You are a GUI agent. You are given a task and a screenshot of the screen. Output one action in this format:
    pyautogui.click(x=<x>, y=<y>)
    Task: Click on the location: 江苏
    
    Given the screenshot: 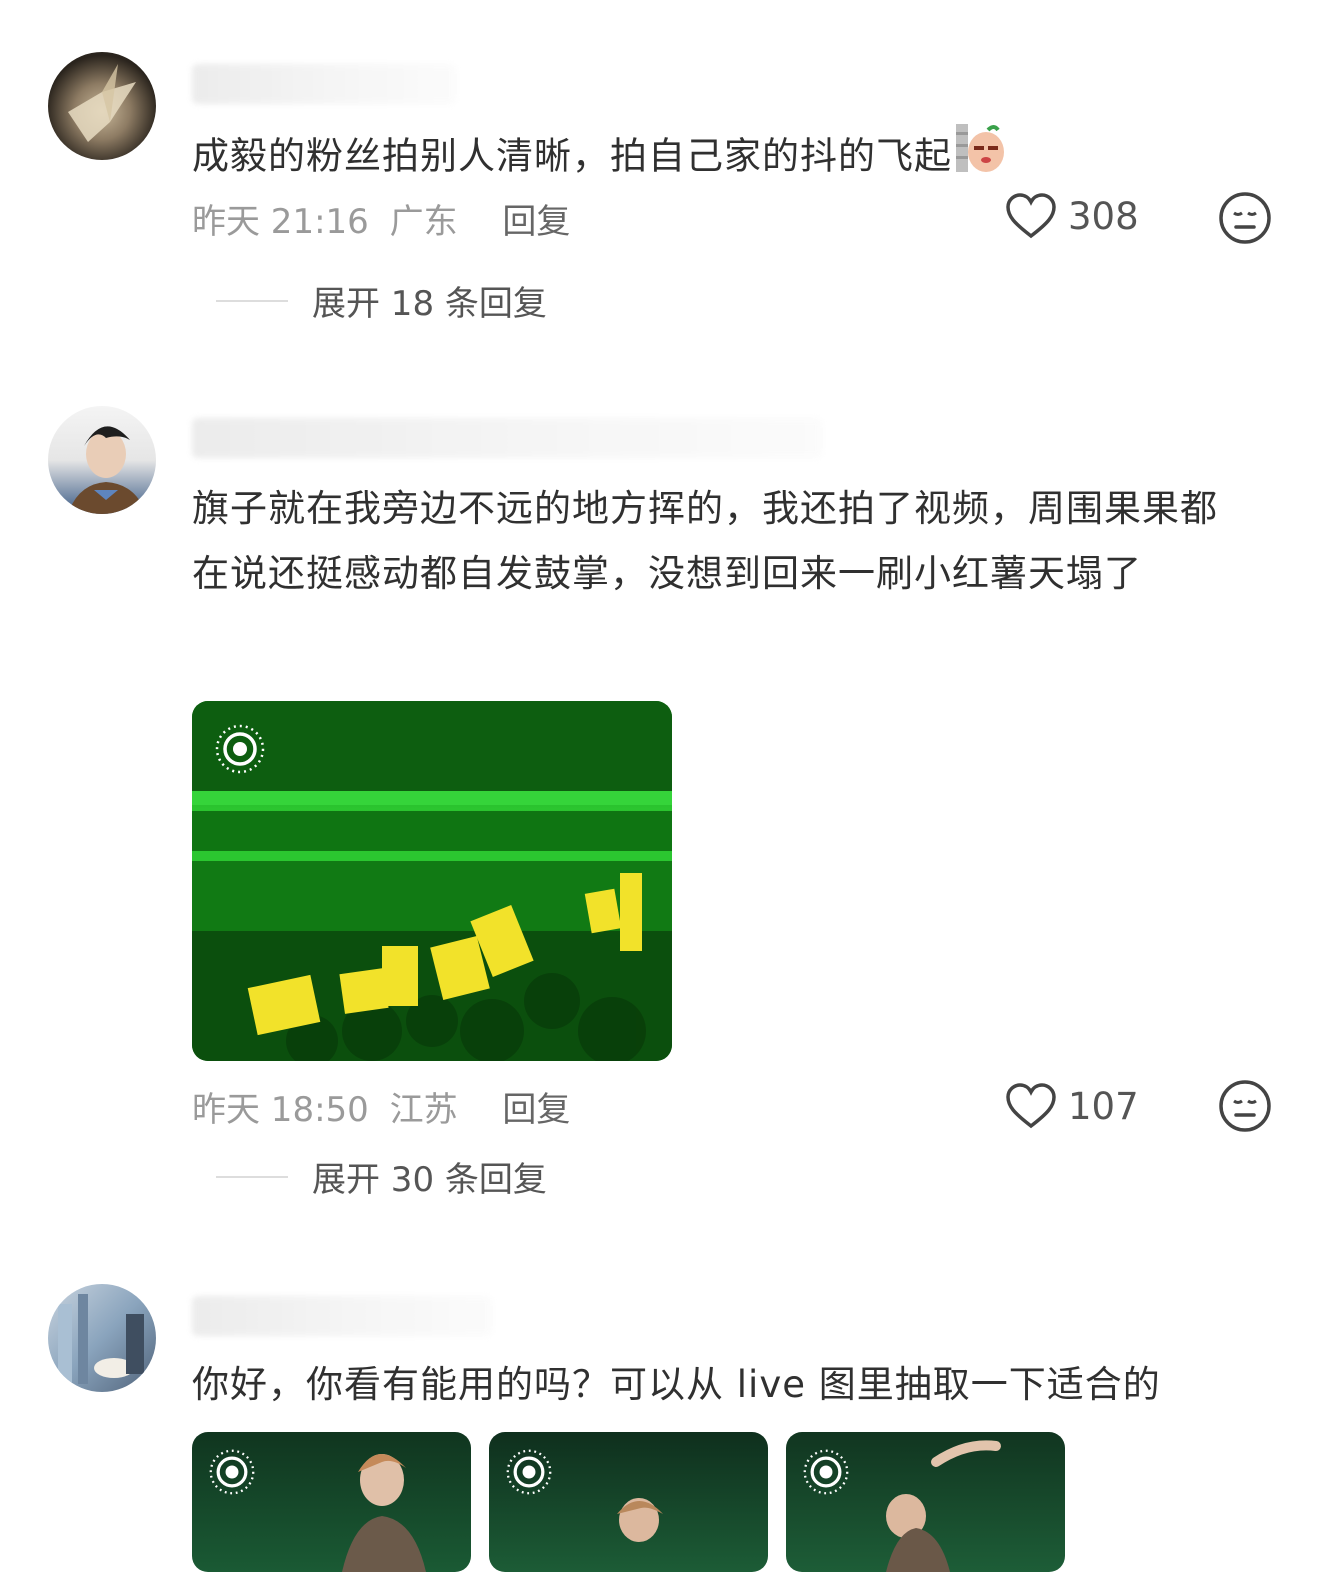 What is the action you would take?
    pyautogui.click(x=423, y=1110)
    